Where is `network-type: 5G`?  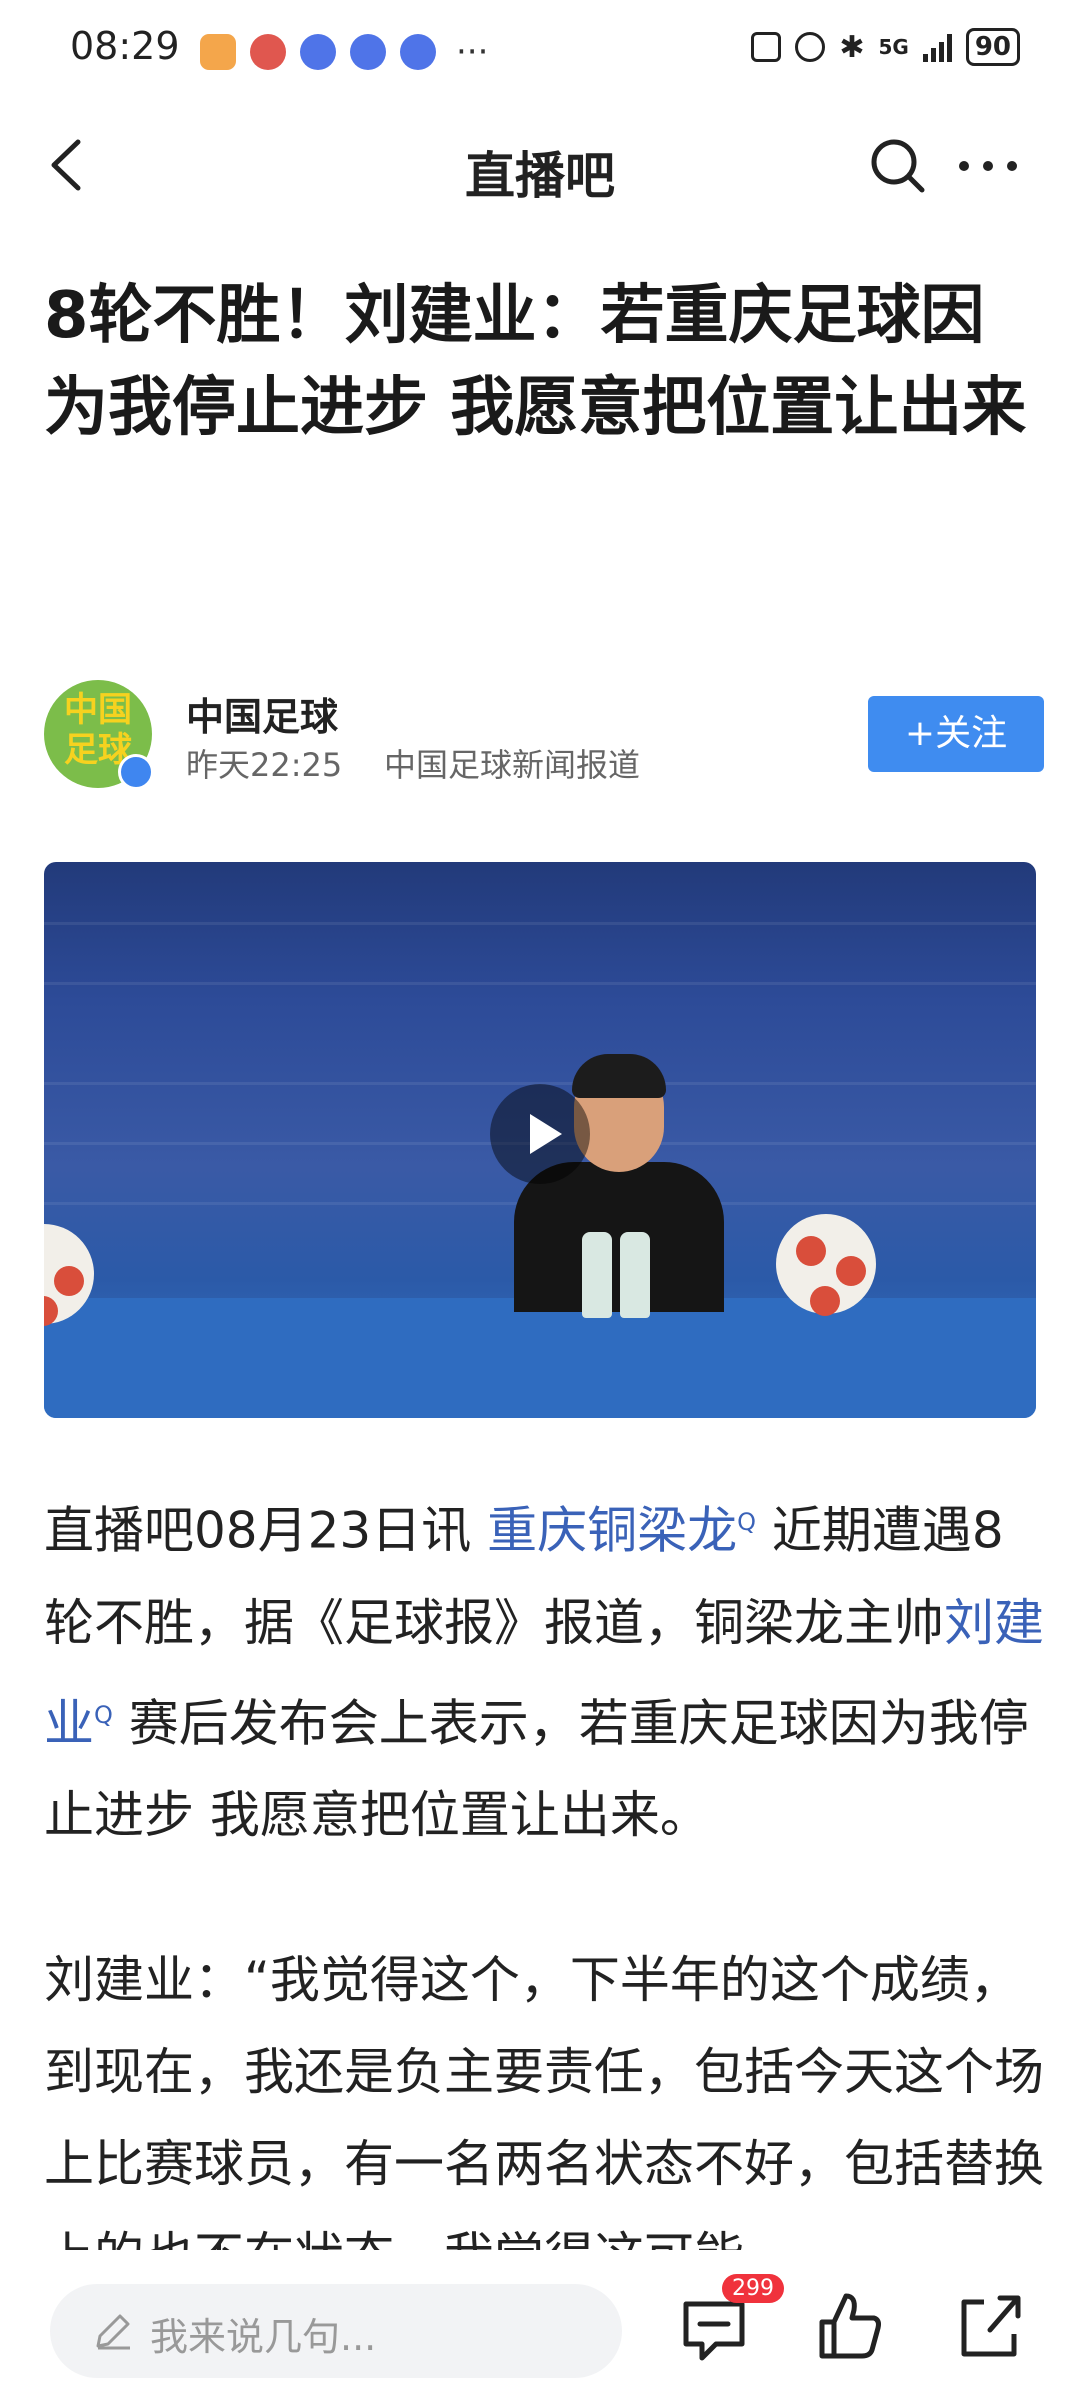
network-type: 5G is located at coordinates (893, 47).